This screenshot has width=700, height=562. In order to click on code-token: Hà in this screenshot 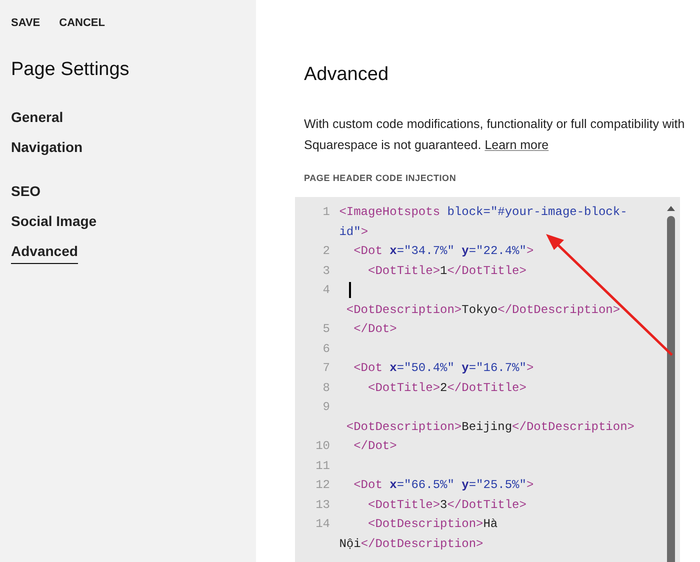, I will do `click(490, 524)`.